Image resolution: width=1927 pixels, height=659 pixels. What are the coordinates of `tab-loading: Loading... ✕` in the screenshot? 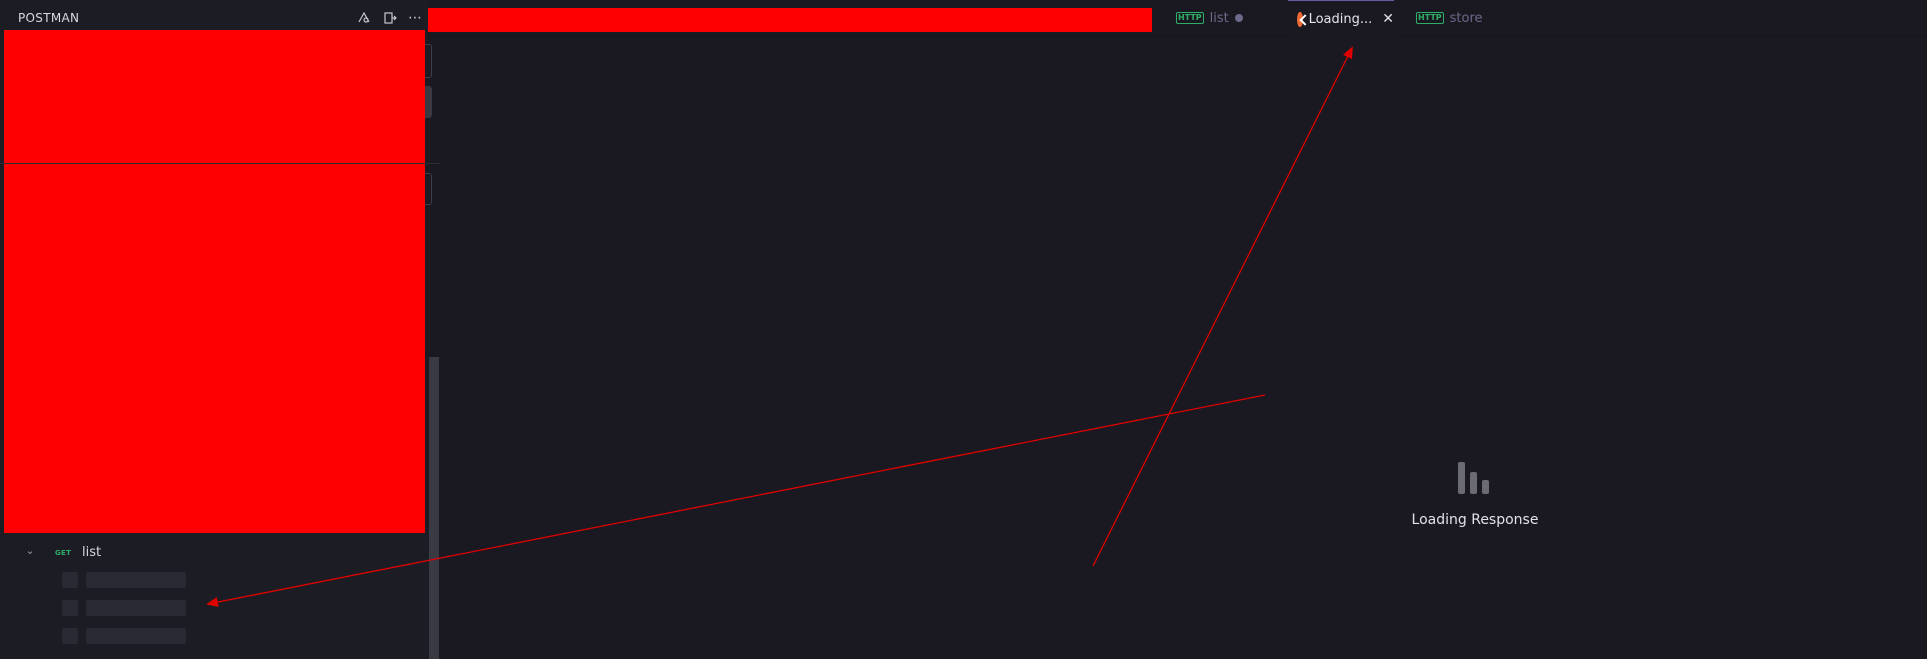 It's located at (1341, 18).